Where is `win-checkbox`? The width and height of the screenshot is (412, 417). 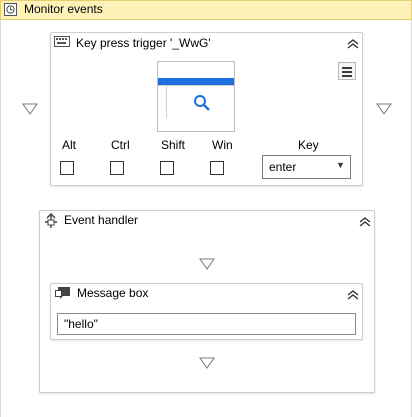
win-checkbox is located at coordinates (217, 168).